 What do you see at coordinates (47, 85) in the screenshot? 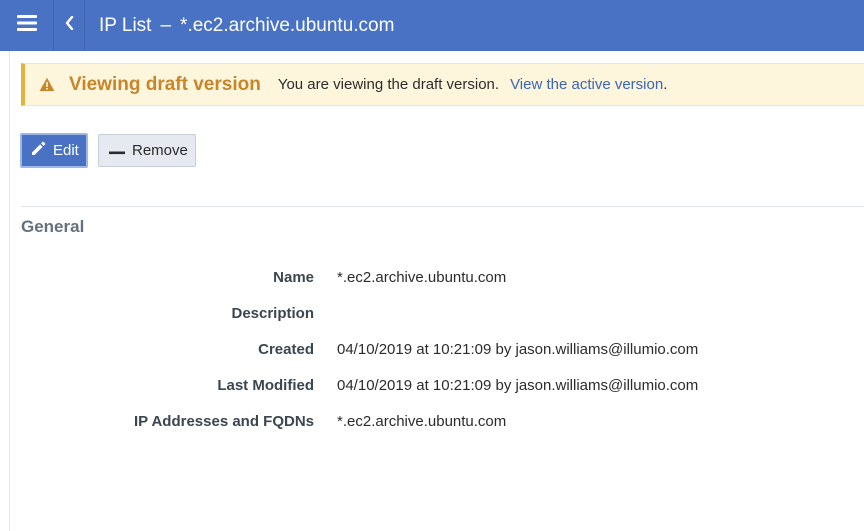
I see `warning-triangle-icon` at bounding box center [47, 85].